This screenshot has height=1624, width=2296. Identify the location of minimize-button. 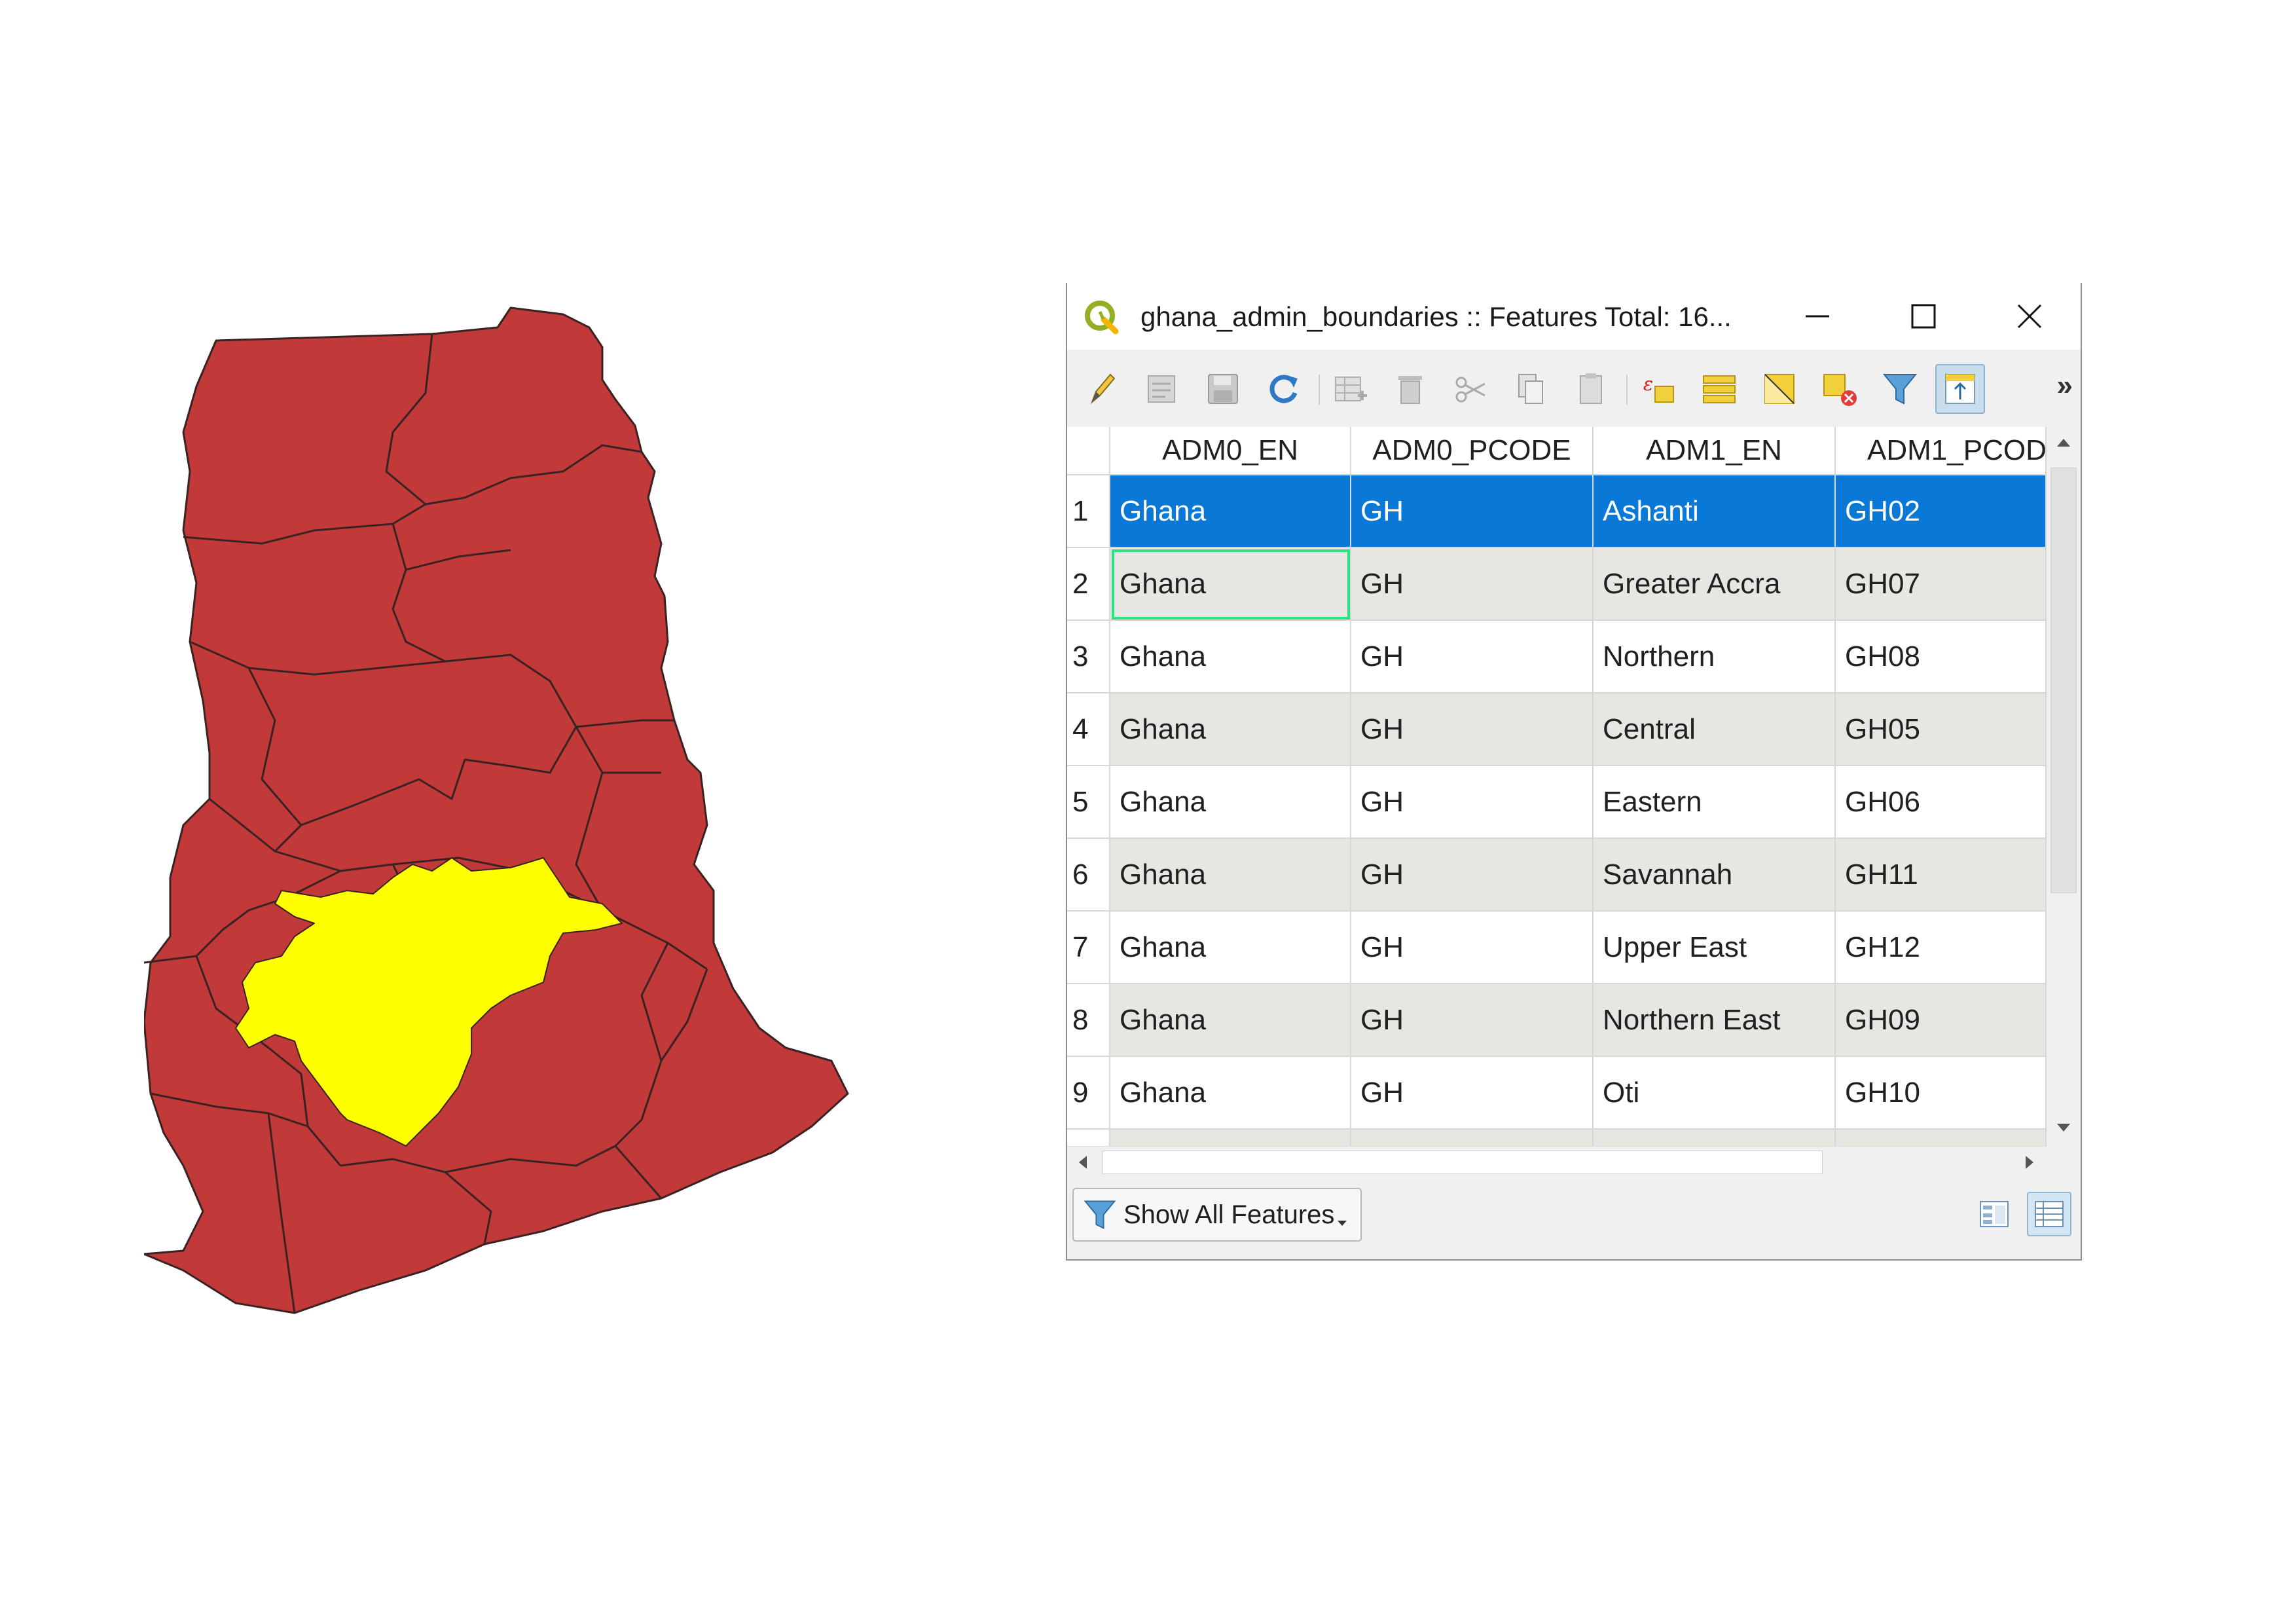
(1817, 316).